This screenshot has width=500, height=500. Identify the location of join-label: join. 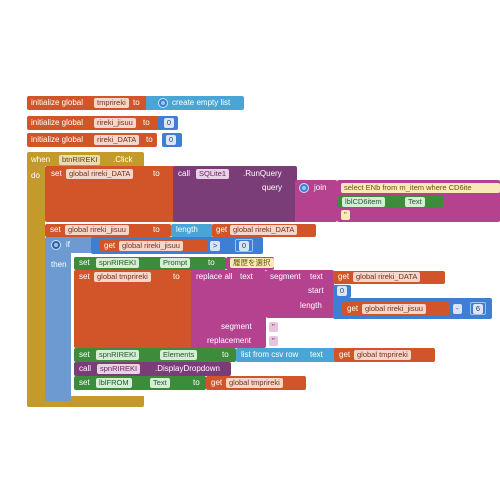
(320, 187).